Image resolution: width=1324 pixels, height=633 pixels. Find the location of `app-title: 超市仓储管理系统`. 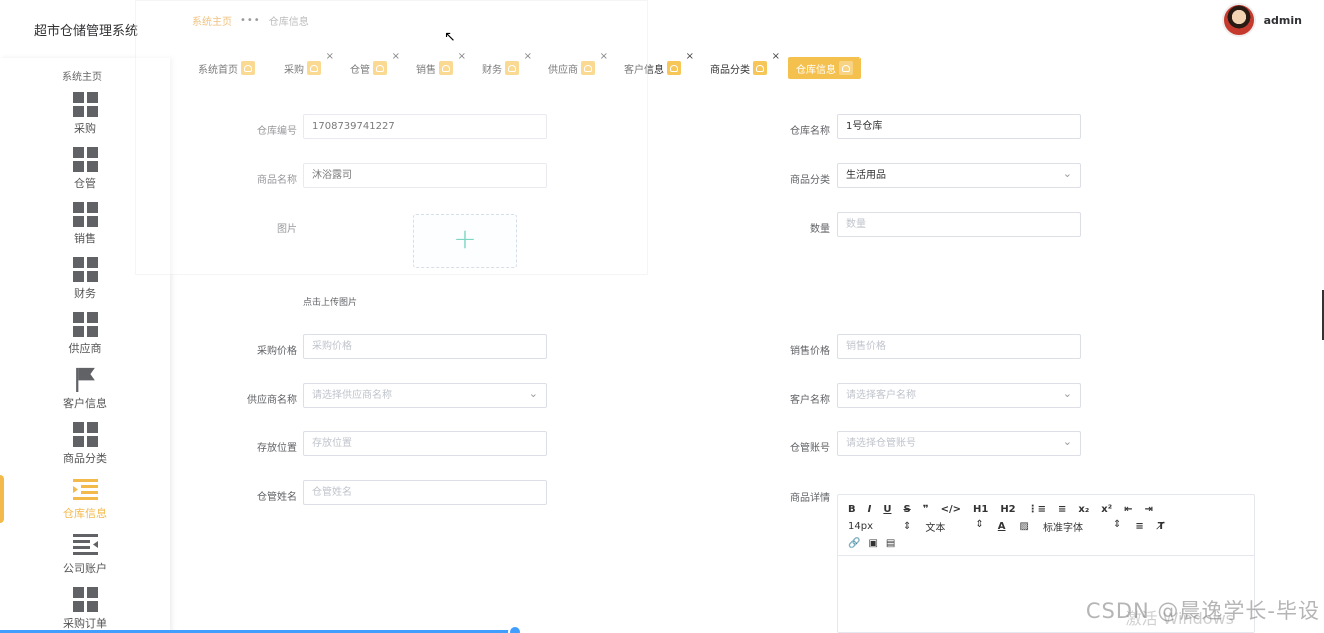

app-title: 超市仓储管理系统 is located at coordinates (86, 31).